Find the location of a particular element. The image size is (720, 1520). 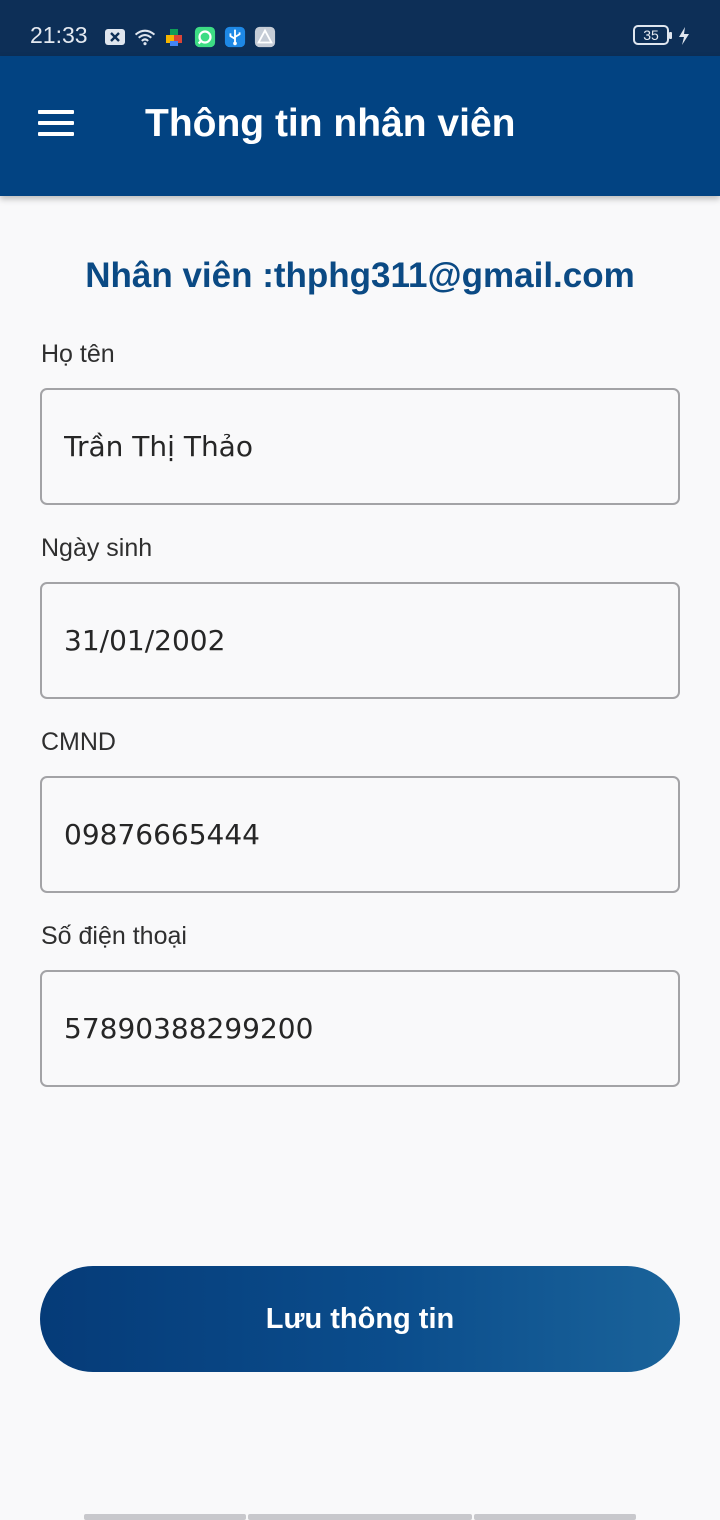

phone-input is located at coordinates (359, 1028).